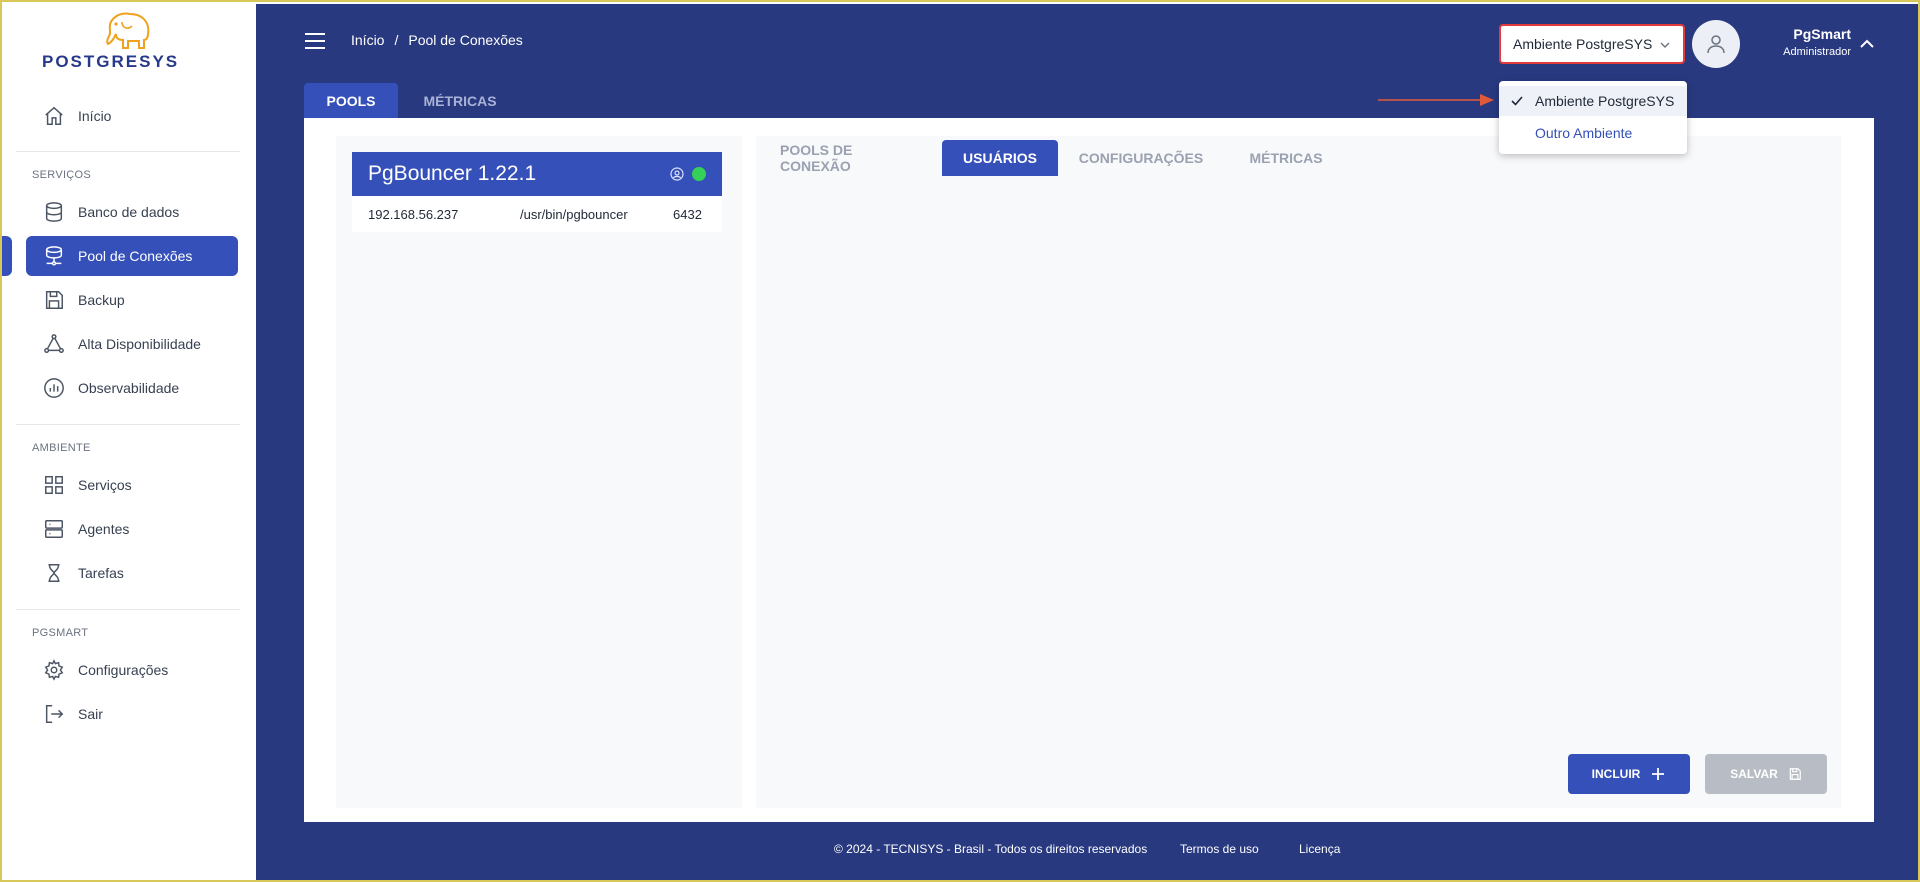 The width and height of the screenshot is (1920, 882). Describe the element at coordinates (1000, 158) in the screenshot. I see `tab-usuarios: USUÁRIOS` at that location.